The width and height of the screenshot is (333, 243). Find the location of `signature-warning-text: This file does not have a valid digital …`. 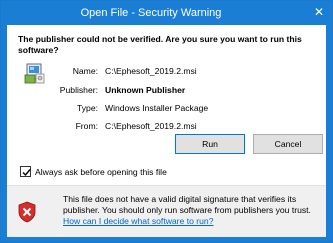

signature-warning-text: This file does not have a valid digital … is located at coordinates (192, 210).